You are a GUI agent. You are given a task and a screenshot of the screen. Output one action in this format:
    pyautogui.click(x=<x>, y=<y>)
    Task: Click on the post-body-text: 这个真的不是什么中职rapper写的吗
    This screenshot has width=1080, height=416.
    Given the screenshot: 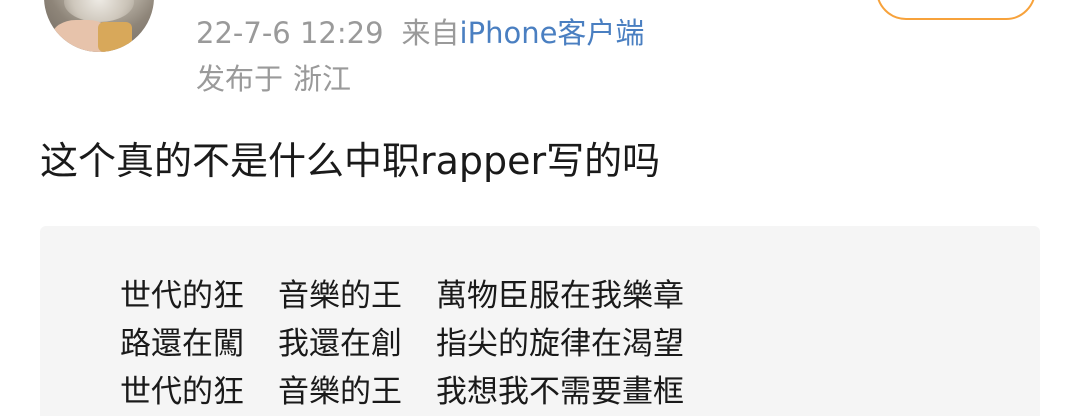 What is the action you would take?
    pyautogui.click(x=350, y=161)
    